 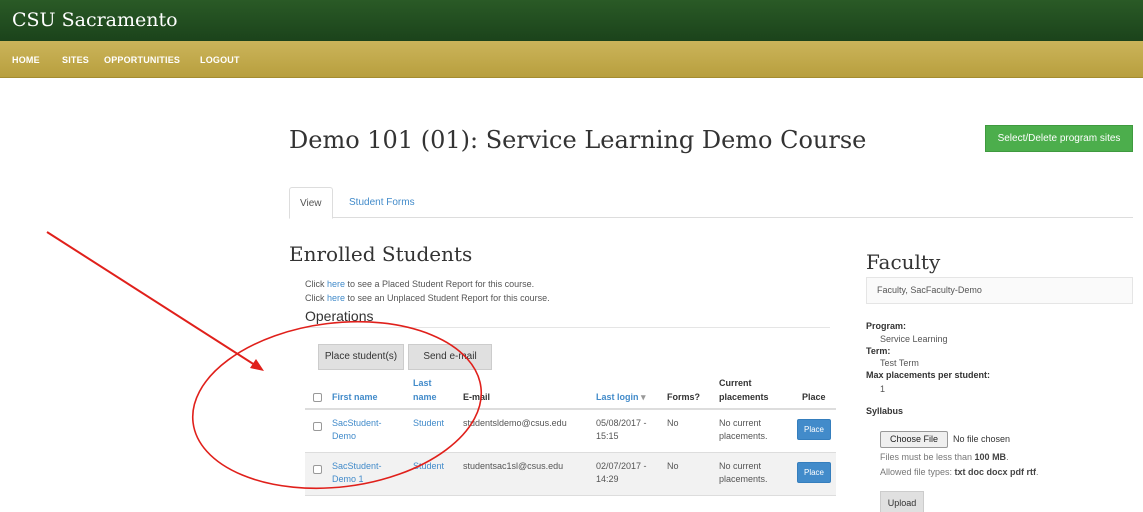 I want to click on annotation-arrow-head, so click(x=257, y=365).